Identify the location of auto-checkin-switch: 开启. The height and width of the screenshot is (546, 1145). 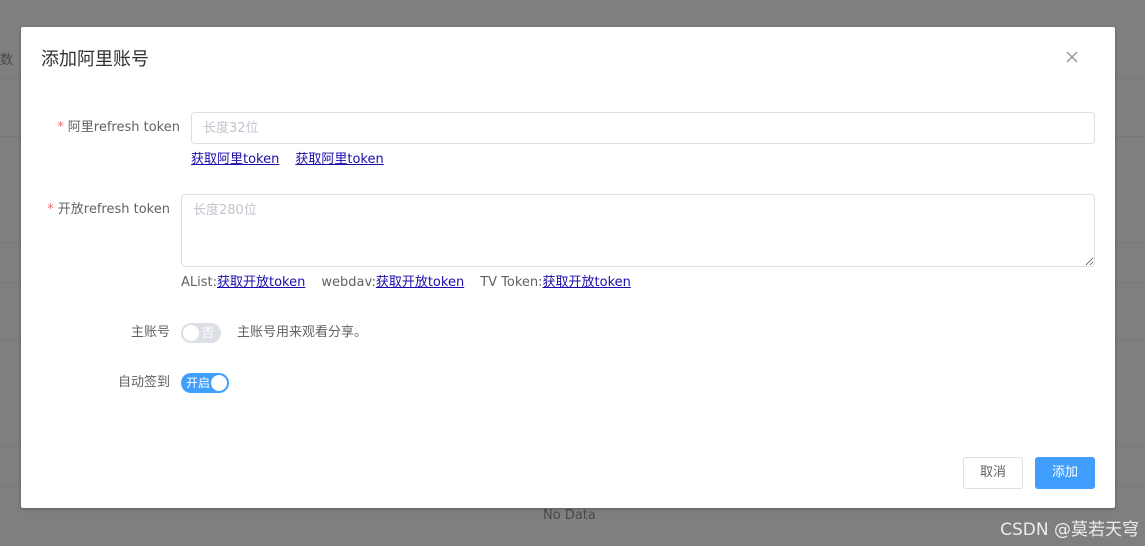
(205, 383).